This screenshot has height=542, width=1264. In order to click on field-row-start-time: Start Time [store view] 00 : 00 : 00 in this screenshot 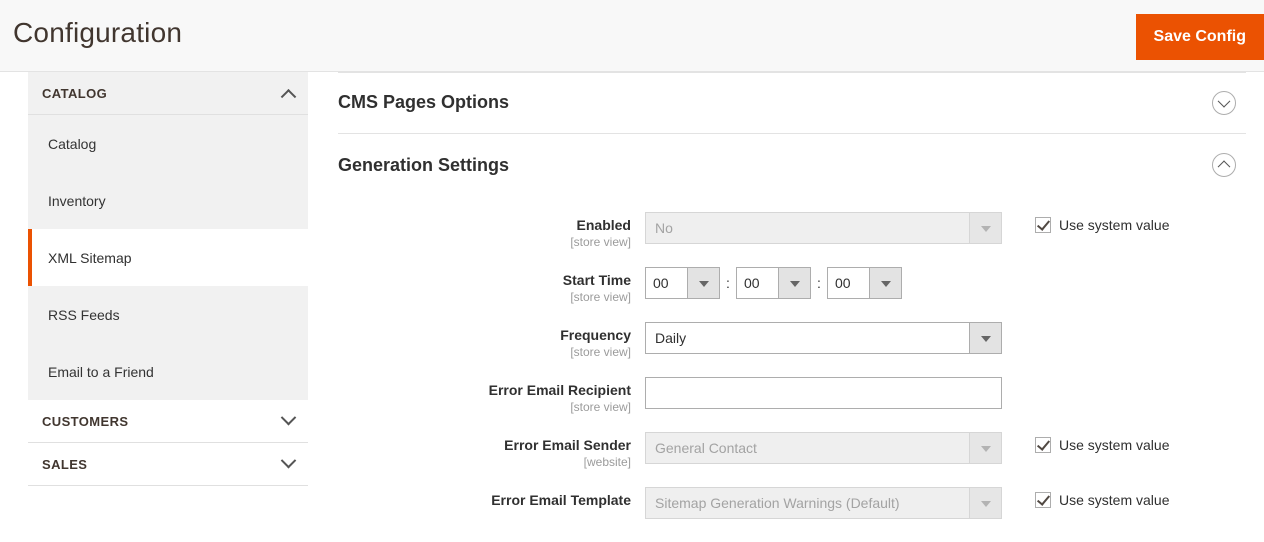, I will do `click(801, 294)`.